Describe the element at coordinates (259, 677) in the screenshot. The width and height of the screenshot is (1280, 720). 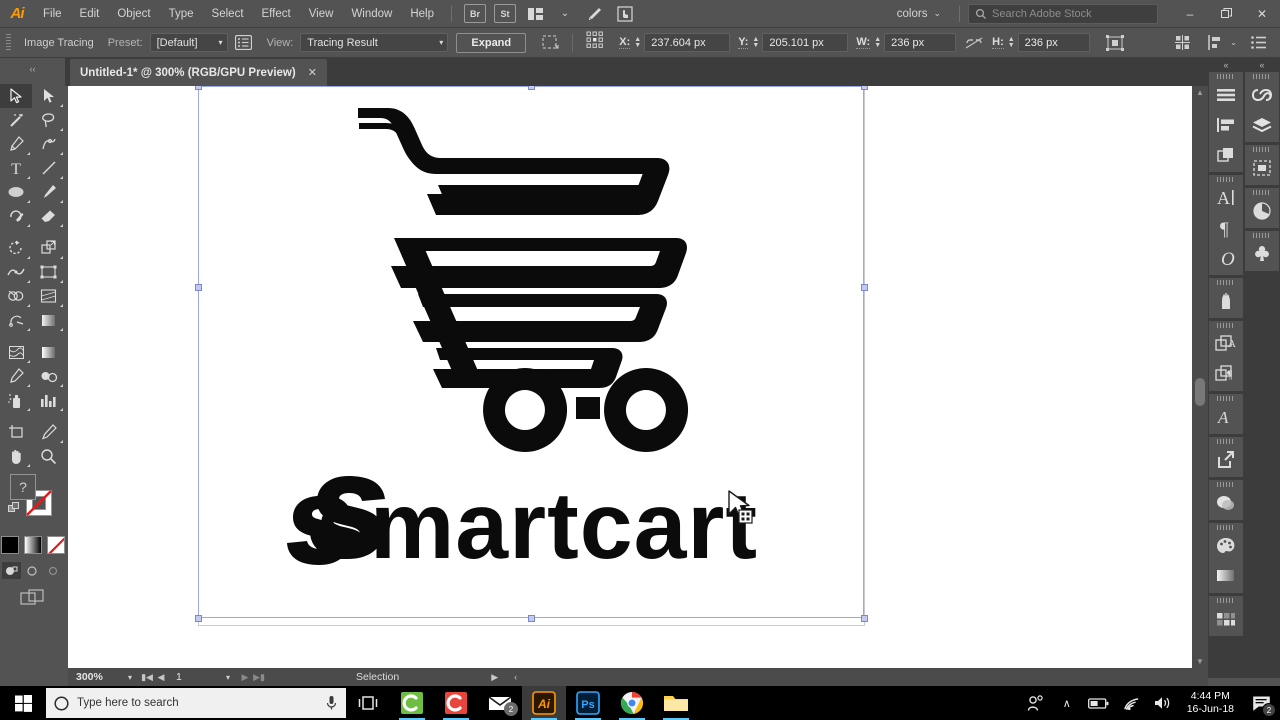
I see `last-artboard-button: ▶▮` at that location.